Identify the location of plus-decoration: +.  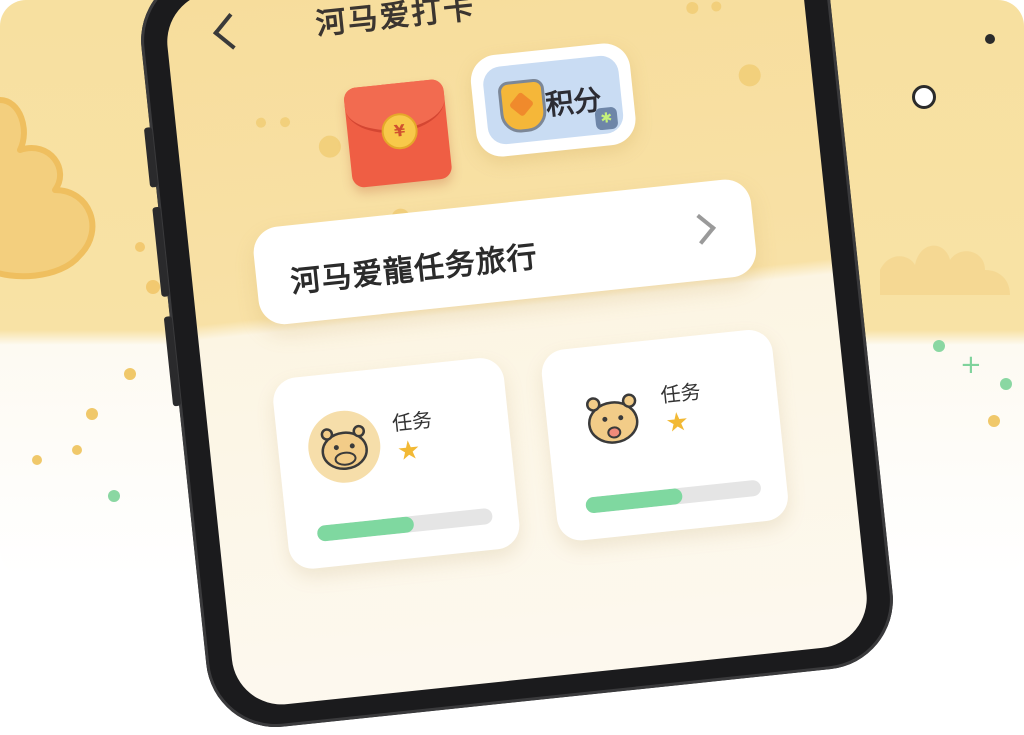
(971, 365).